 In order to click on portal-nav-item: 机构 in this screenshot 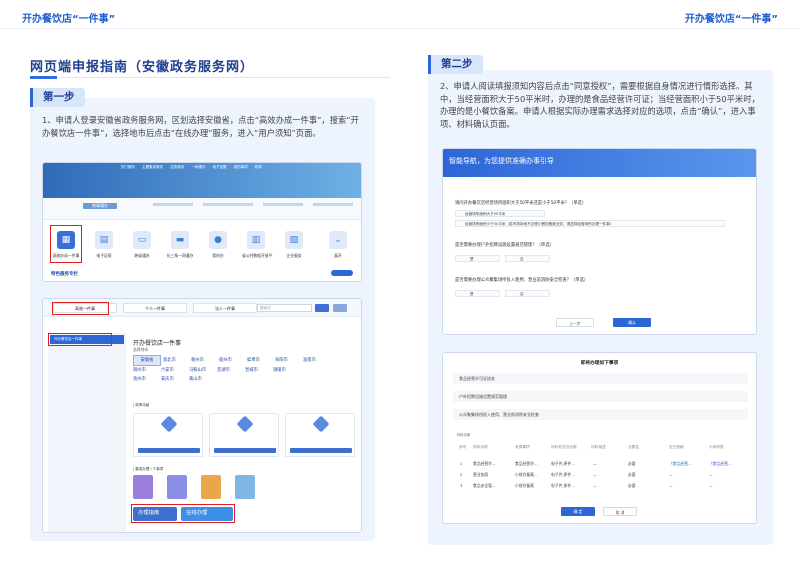, I will do `click(258, 167)`.